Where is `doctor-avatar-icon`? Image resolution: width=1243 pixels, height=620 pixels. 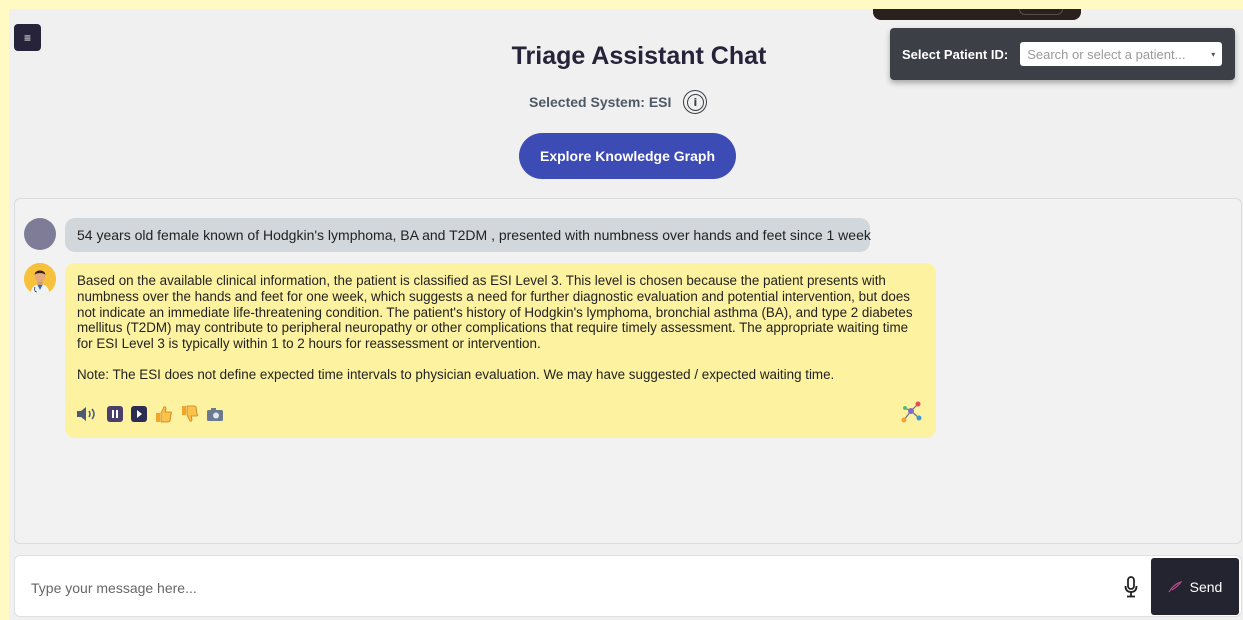 doctor-avatar-icon is located at coordinates (40, 279).